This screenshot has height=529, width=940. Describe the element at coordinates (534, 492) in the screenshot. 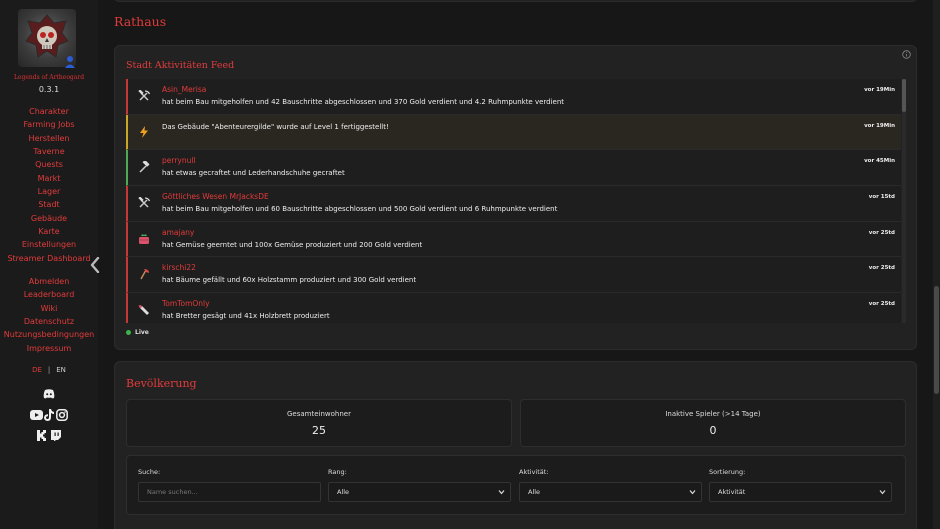

I see `activity-select-value: Alle` at that location.